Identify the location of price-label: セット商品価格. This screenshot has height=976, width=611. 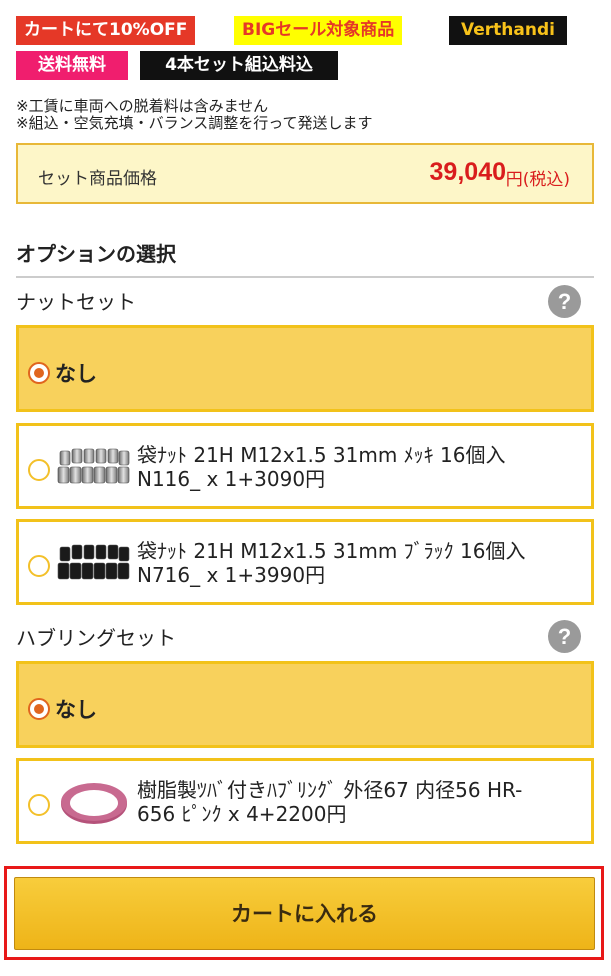
(97, 179).